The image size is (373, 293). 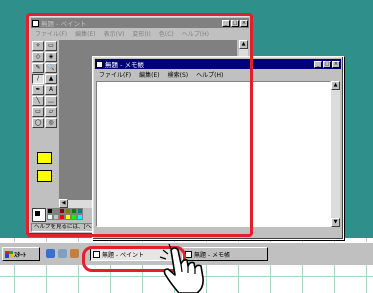 I want to click on browser-icon, so click(x=50, y=253).